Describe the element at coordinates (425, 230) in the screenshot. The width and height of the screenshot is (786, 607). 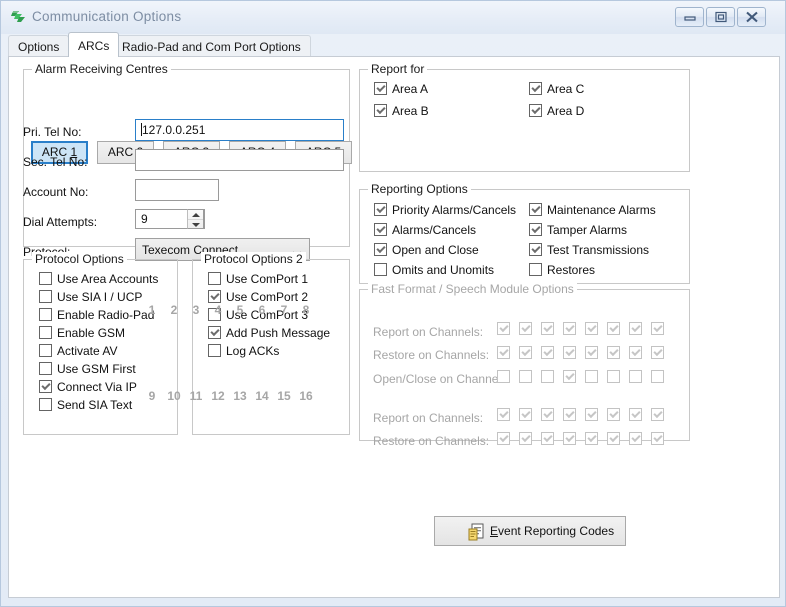
I see `checkbox-alarms-cancels: Alarms/Cancels` at that location.